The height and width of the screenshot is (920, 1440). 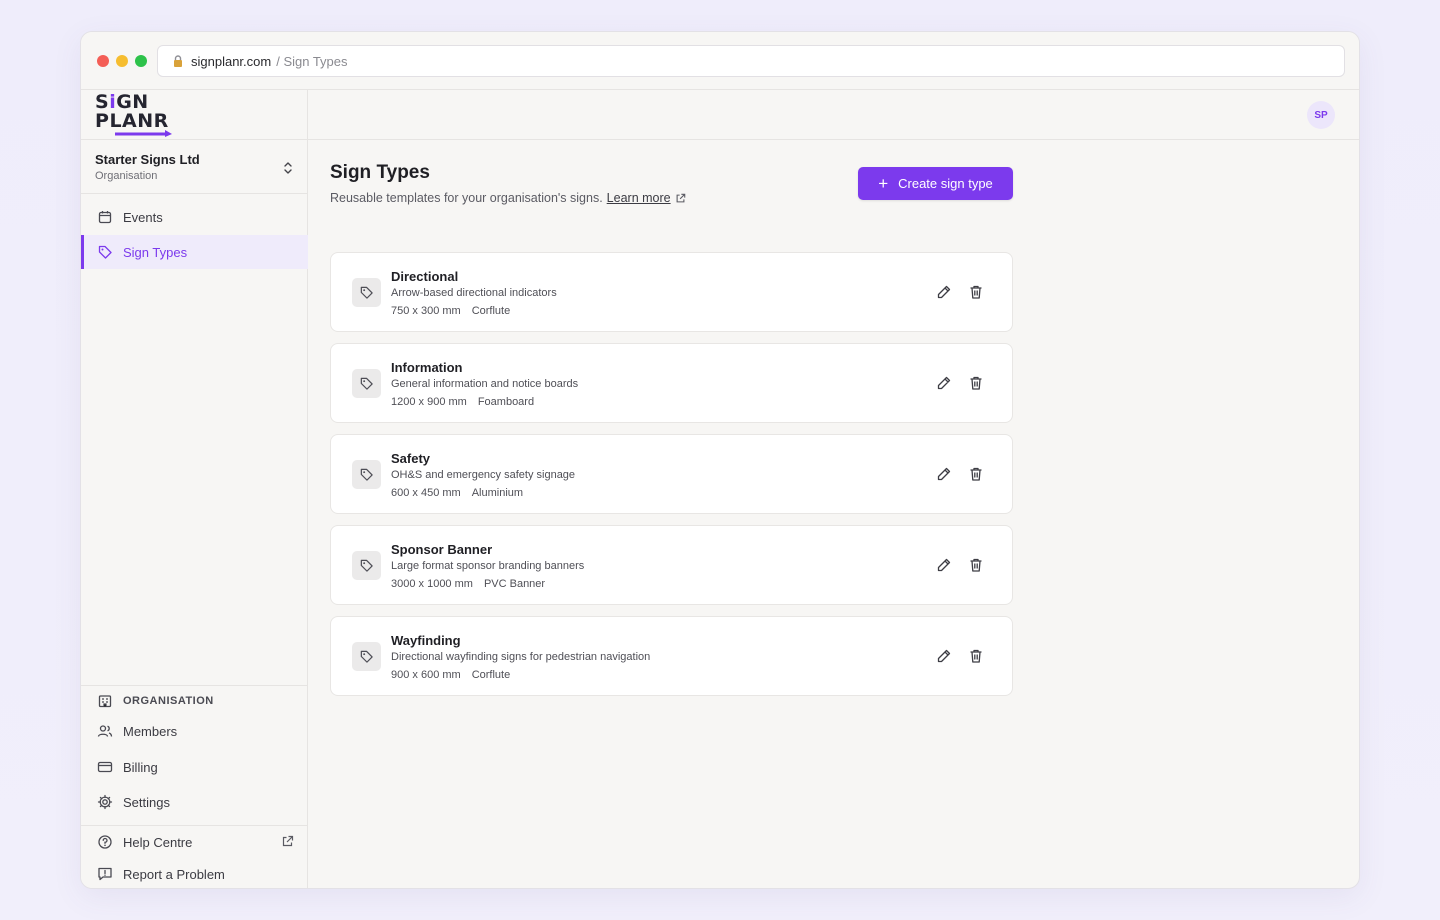 I want to click on sidebar-item-sign-types: Sign Types, so click(x=194, y=252).